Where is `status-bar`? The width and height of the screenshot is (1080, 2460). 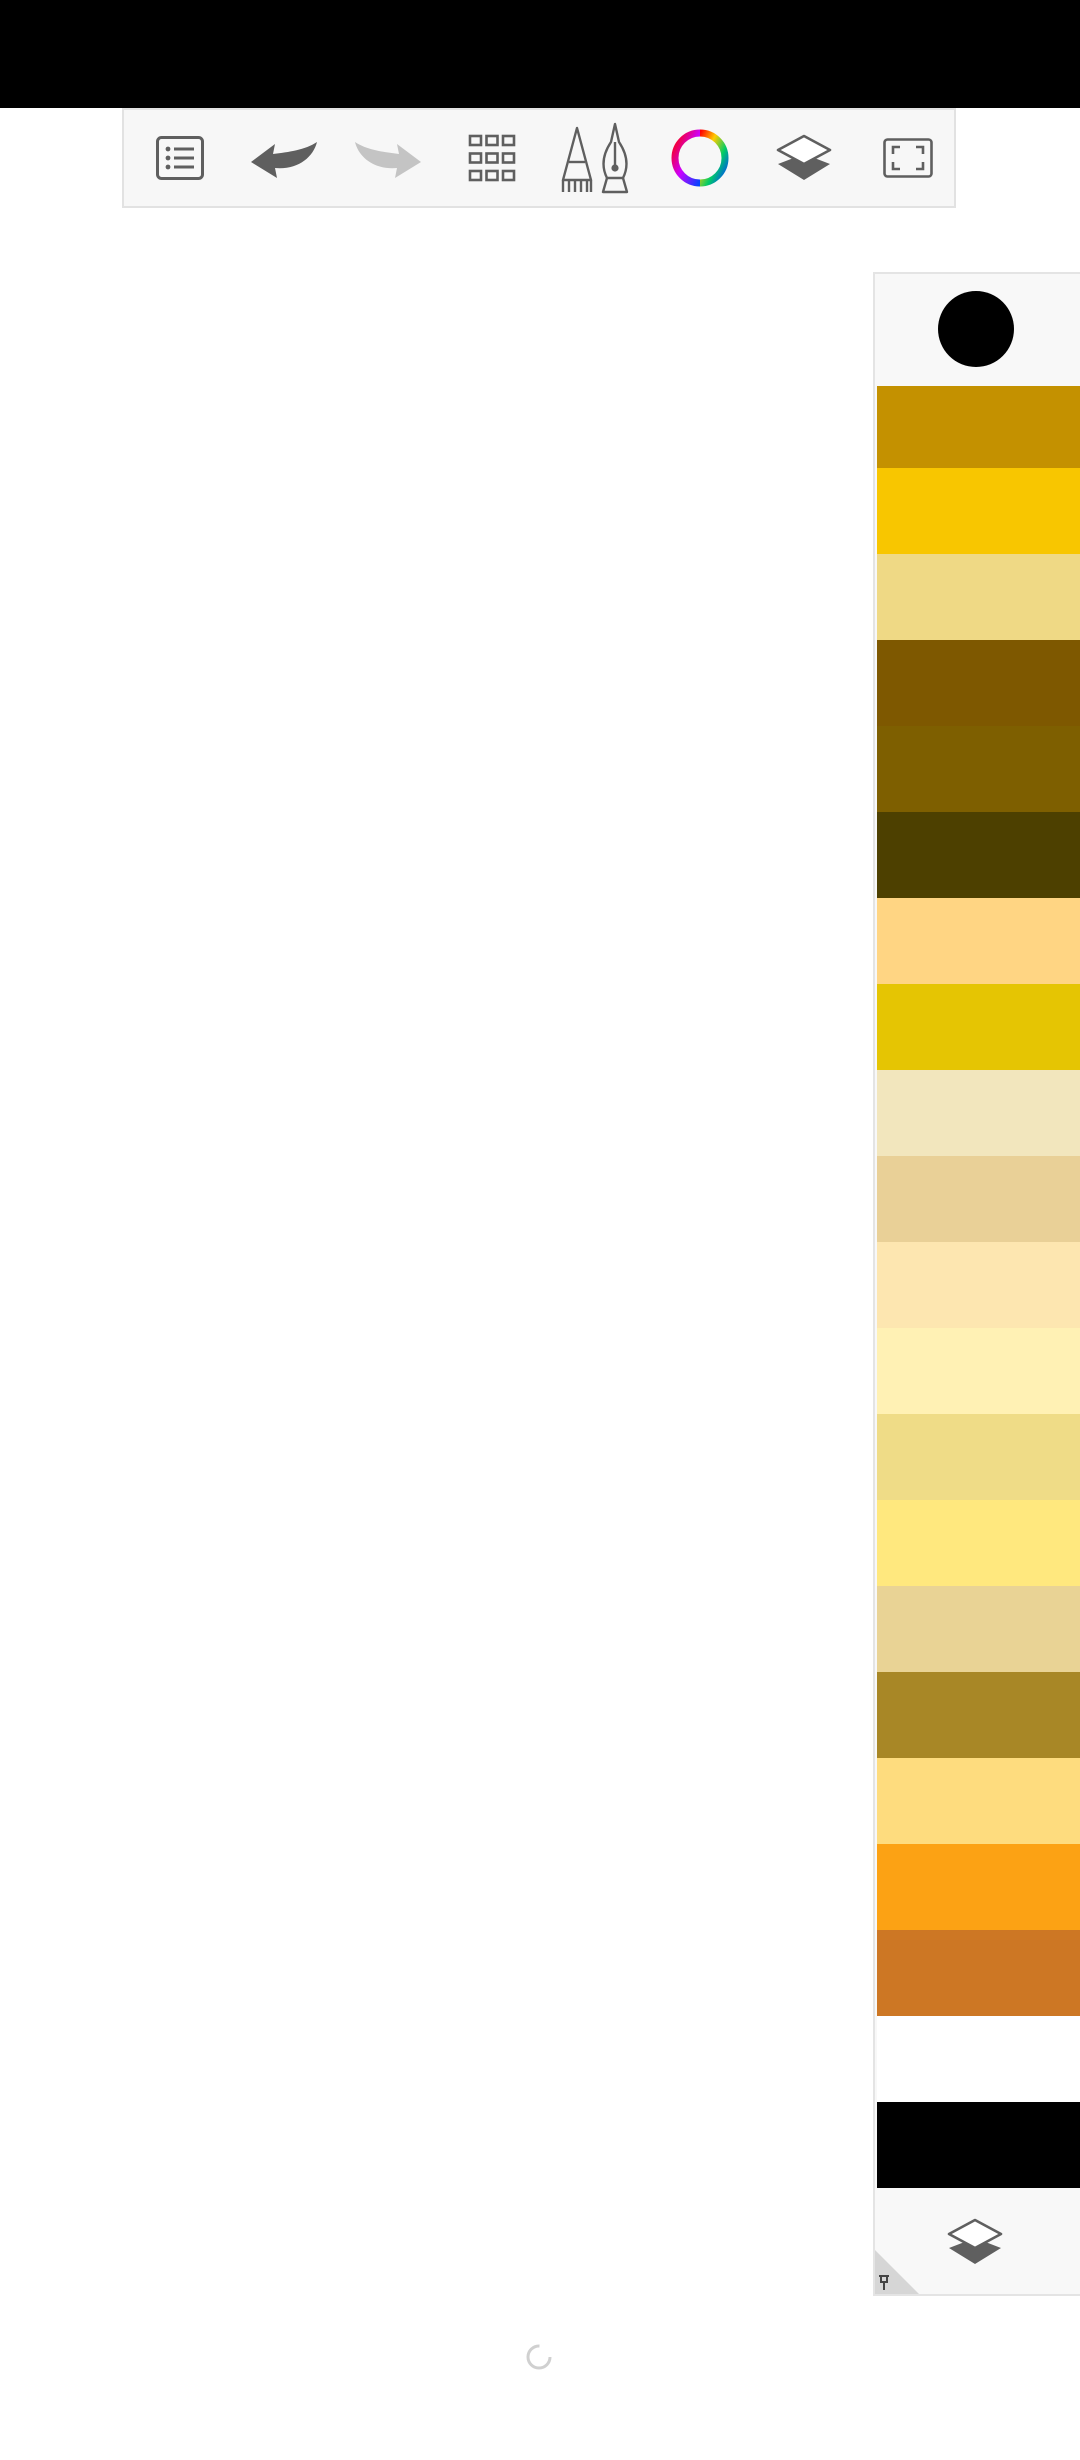 status-bar is located at coordinates (540, 54).